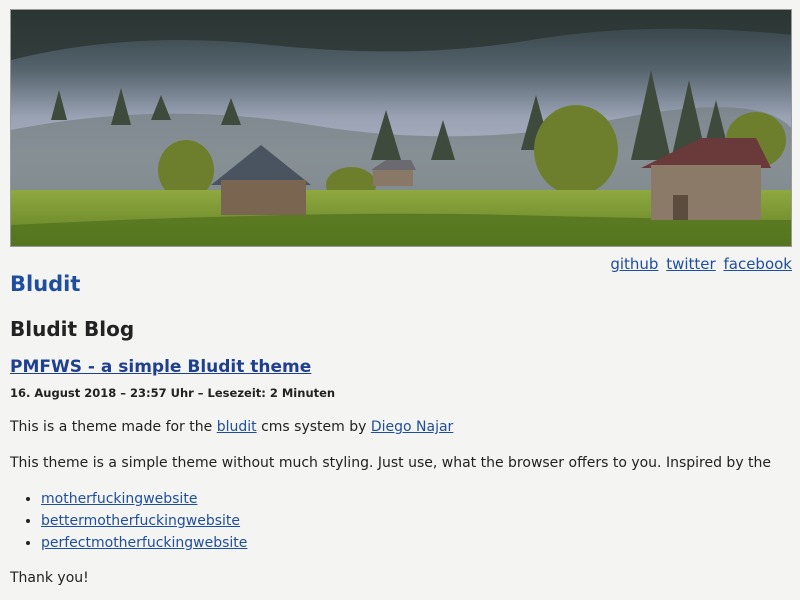 The height and width of the screenshot is (600, 800). I want to click on inspiration-link: bettermotherfuckingwebsite, so click(140, 521).